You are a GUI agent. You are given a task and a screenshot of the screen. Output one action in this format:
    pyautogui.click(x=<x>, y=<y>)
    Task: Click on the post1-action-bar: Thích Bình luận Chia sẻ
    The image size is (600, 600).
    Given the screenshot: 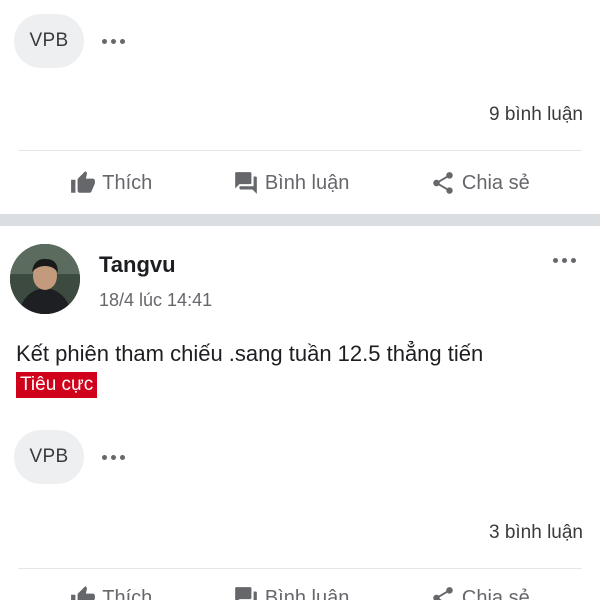 What is the action you would take?
    pyautogui.click(x=300, y=183)
    